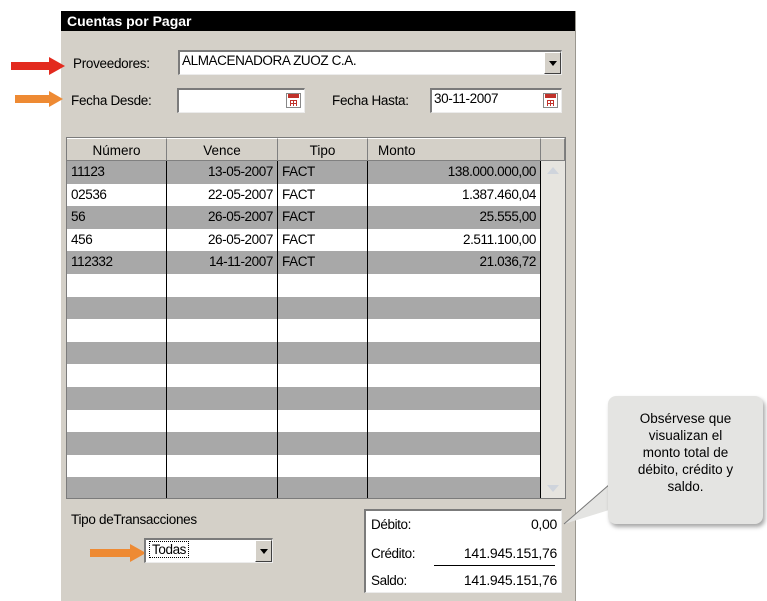 This screenshot has height=601, width=767. What do you see at coordinates (685, 452) in the screenshot?
I see `callout-line: monto total de` at bounding box center [685, 452].